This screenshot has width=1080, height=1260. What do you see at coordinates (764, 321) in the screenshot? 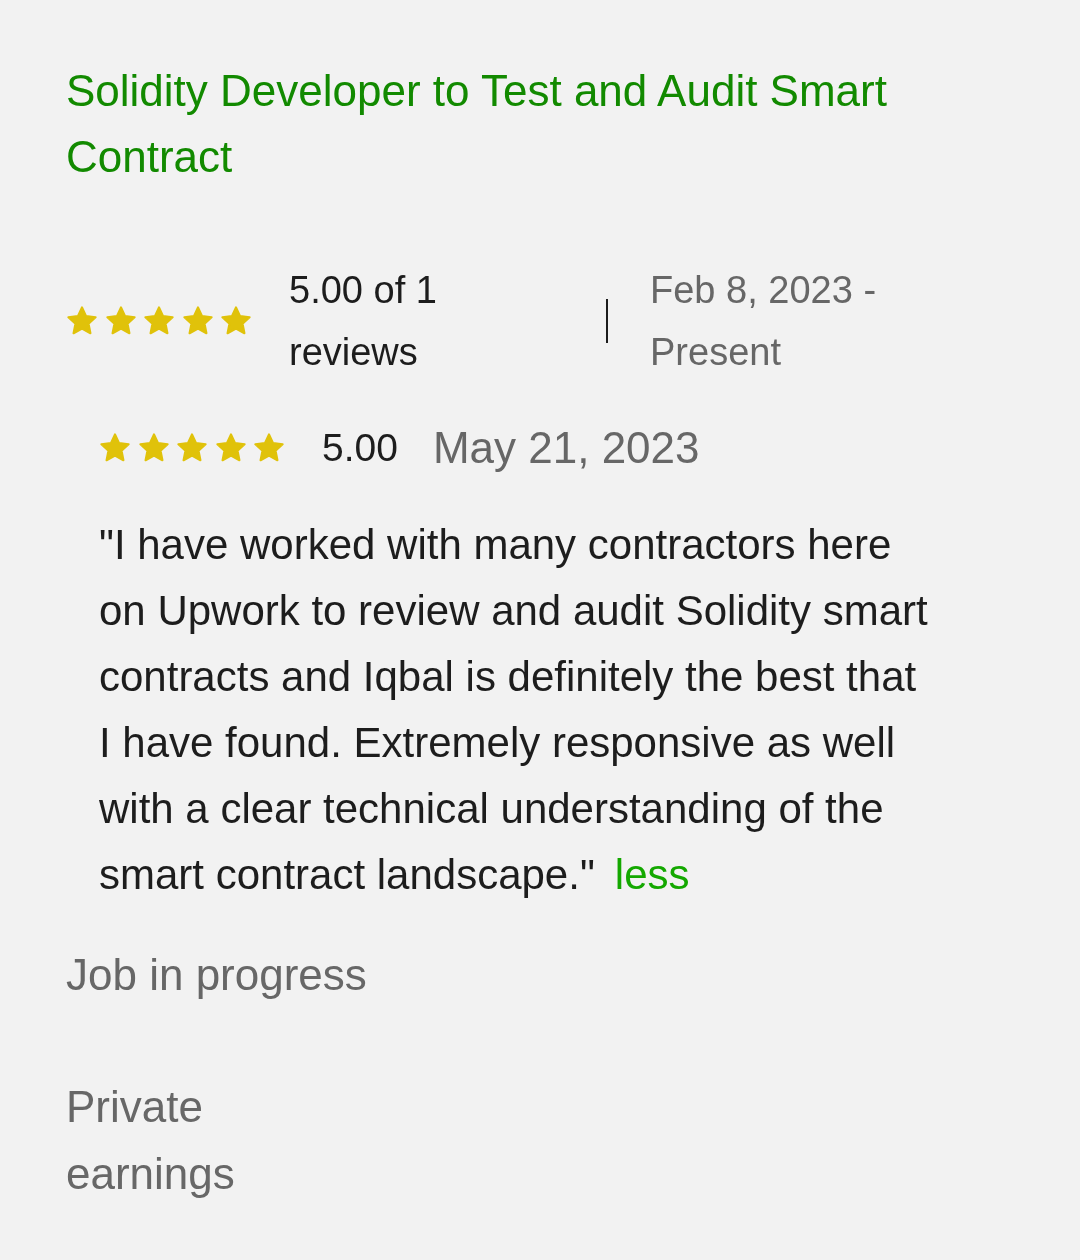
I see `job-period: Feb 8, 2023 - Present` at bounding box center [764, 321].